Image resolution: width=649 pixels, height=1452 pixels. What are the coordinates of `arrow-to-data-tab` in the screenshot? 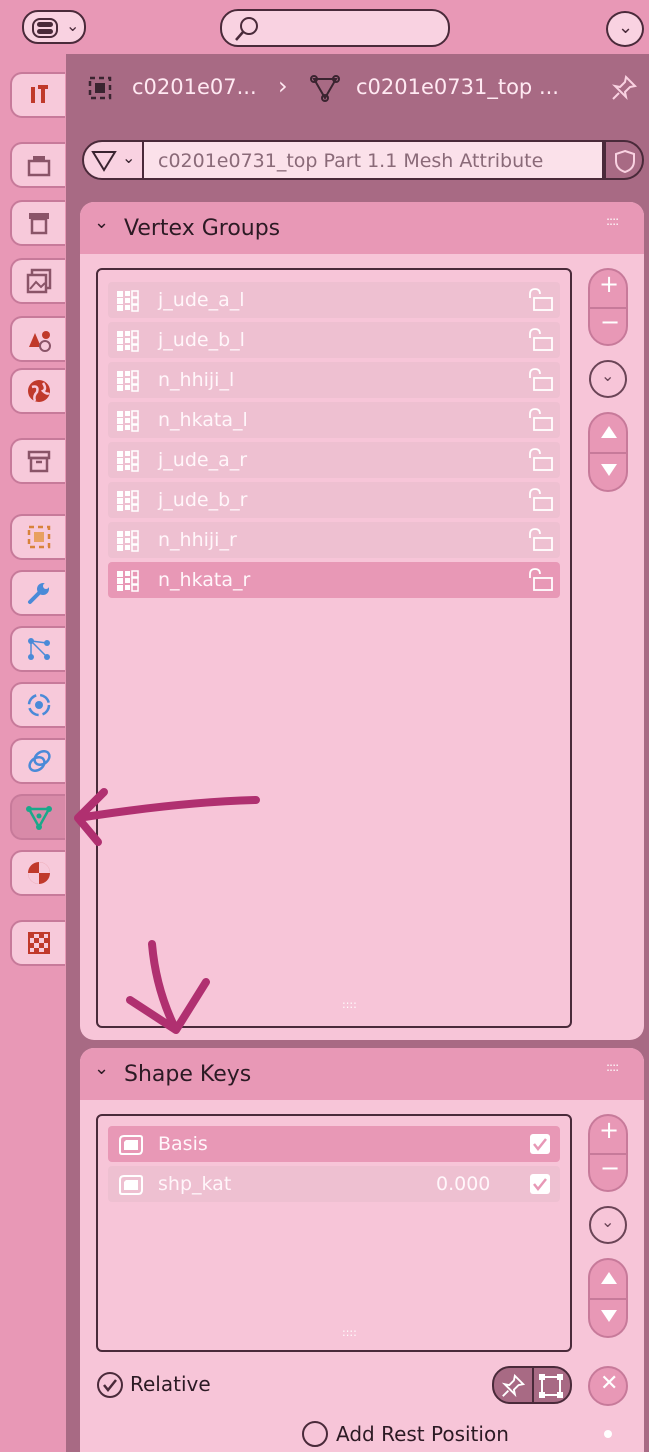 It's located at (167, 817).